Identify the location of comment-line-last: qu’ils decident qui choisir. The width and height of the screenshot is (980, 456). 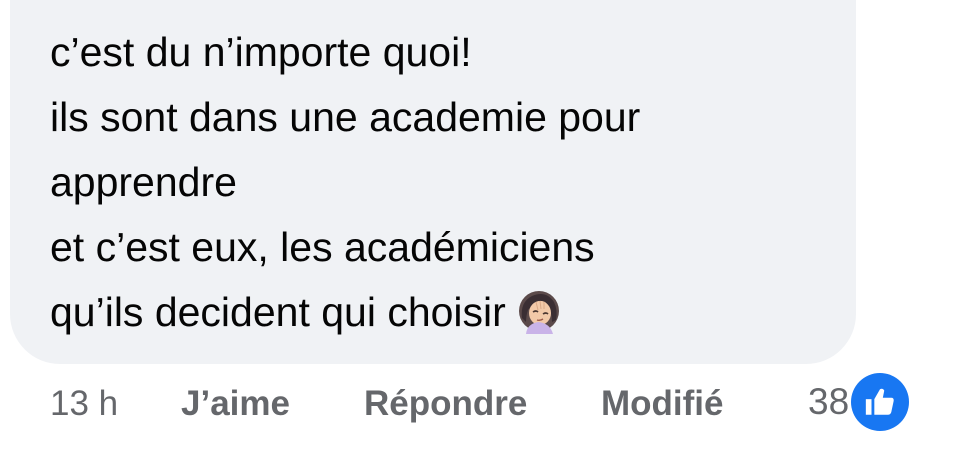
(445, 312).